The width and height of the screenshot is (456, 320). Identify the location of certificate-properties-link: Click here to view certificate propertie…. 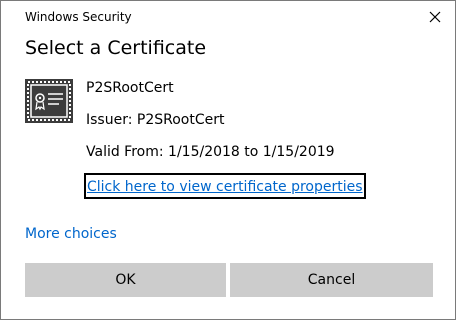
(225, 186).